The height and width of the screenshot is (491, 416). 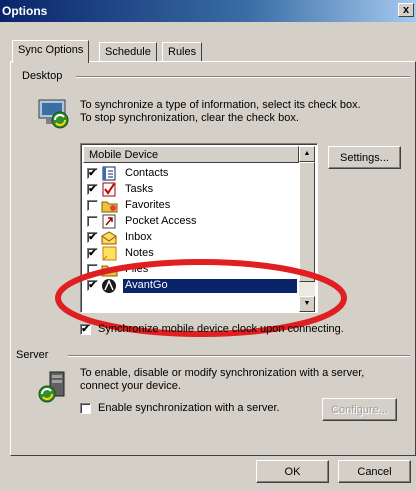 I want to click on server-checkbox-box, so click(x=85, y=408).